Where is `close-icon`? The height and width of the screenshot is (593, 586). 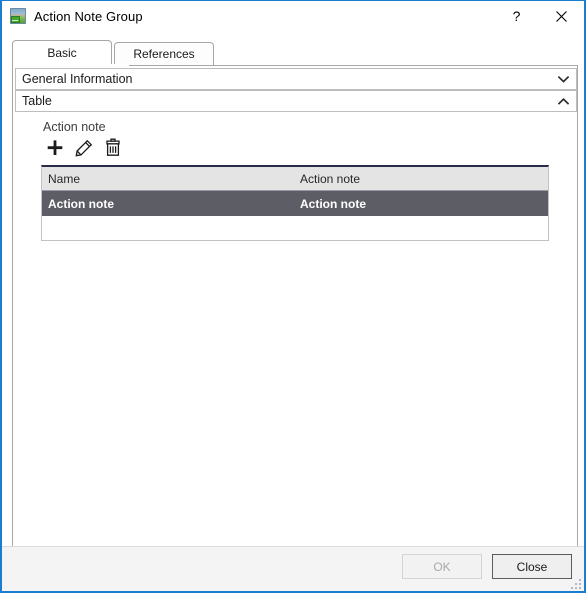 close-icon is located at coordinates (561, 16).